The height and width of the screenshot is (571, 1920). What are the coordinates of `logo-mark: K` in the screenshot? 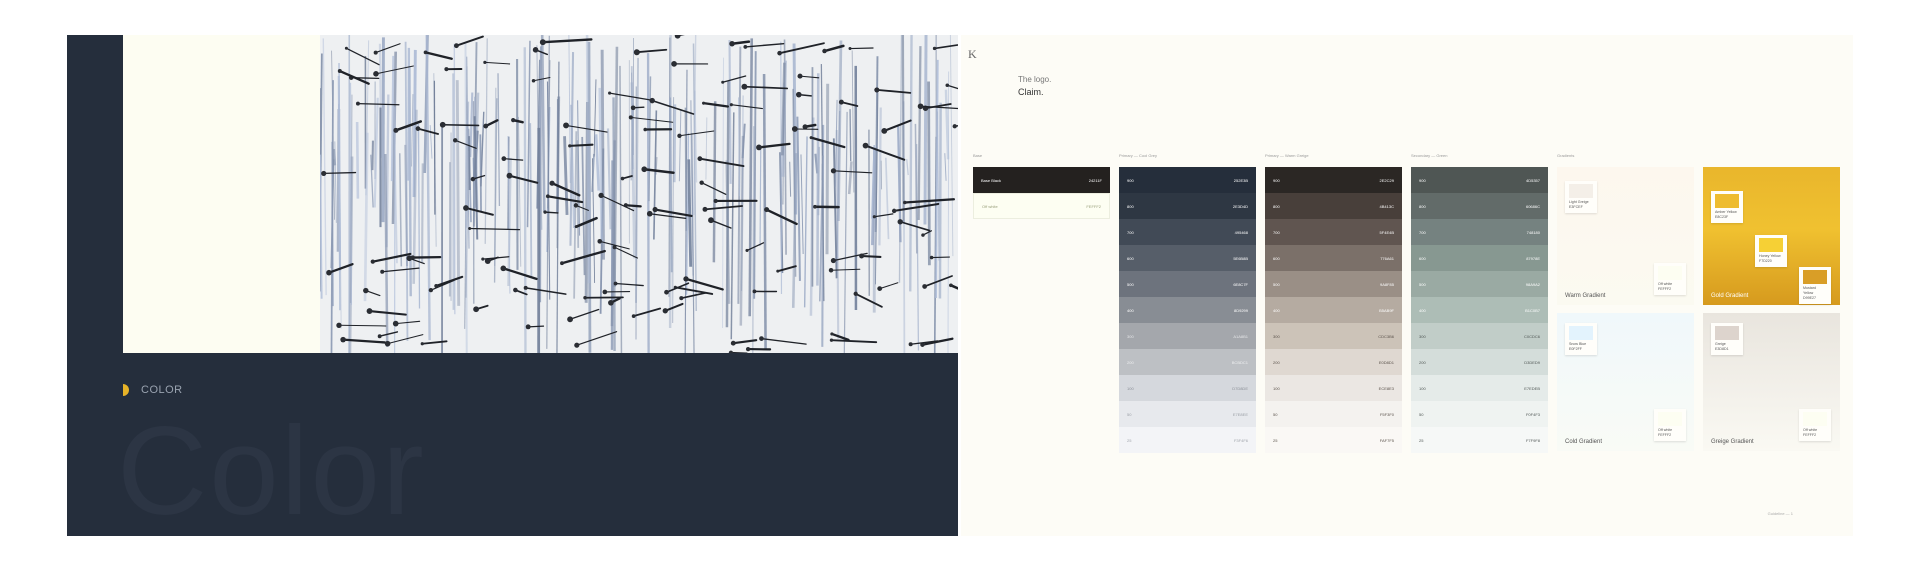 It's located at (972, 54).